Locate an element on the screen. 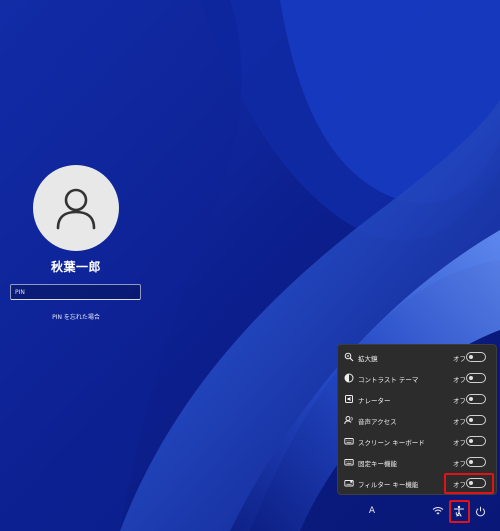  language-label: A is located at coordinates (372, 511).